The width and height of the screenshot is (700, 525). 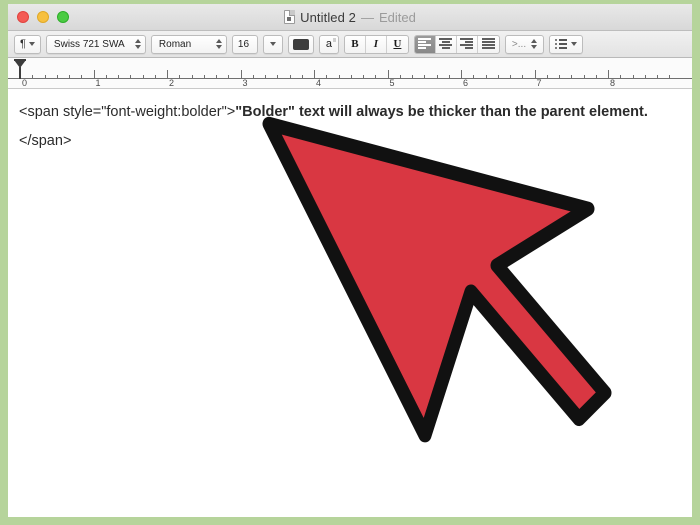 I want to click on window-title-group: Untitled 2 — Edited, so click(x=350, y=17).